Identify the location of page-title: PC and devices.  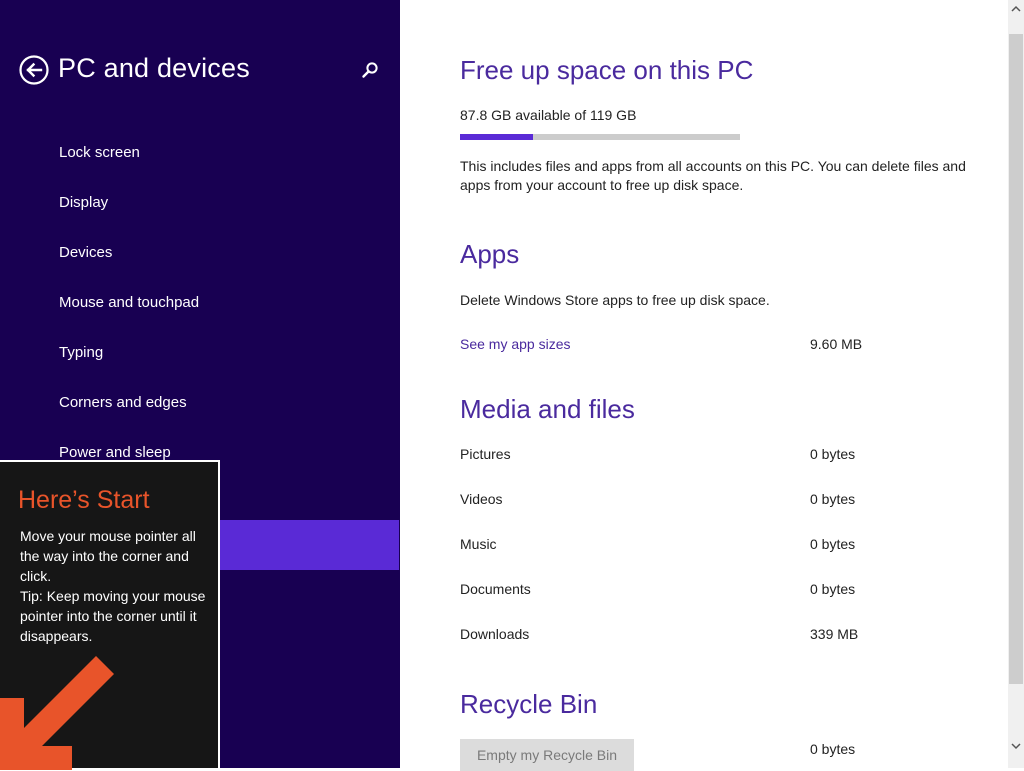
(154, 68).